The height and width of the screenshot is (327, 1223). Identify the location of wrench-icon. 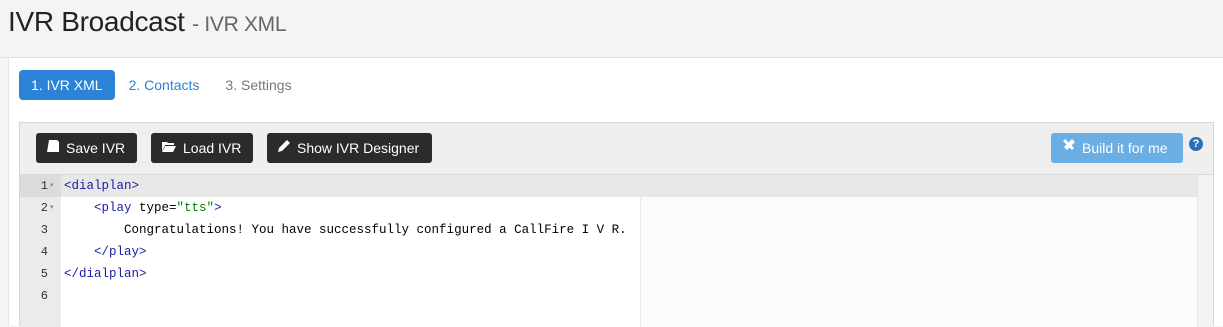
(1068, 148).